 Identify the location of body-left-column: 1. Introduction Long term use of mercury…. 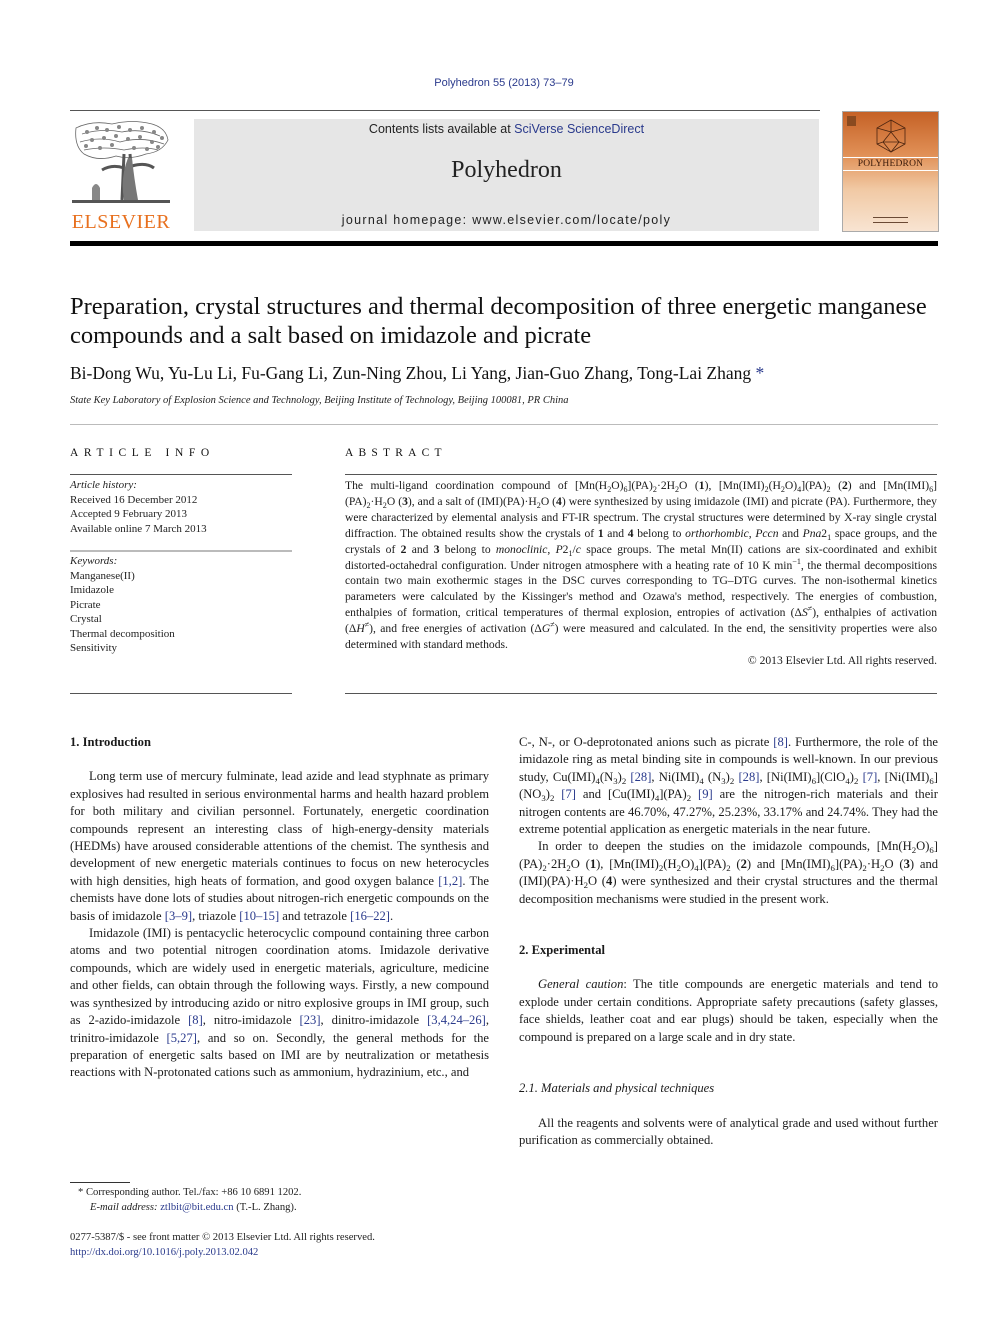
(279, 908).